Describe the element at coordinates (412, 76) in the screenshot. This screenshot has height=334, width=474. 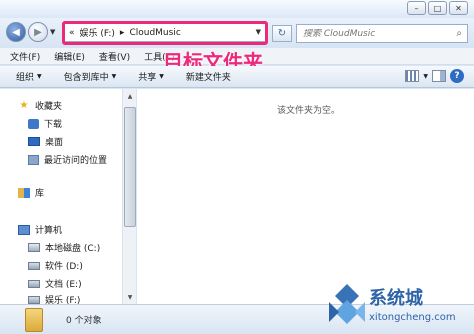
I see `change-view-icon` at that location.